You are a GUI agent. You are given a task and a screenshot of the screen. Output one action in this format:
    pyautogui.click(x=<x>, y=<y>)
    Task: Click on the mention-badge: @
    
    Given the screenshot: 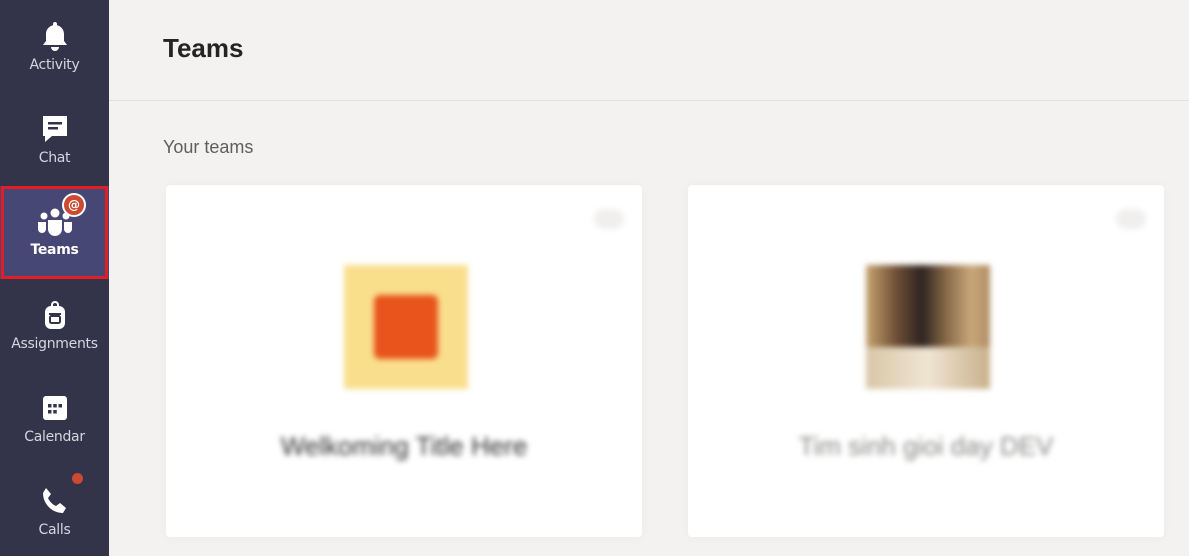 What is the action you would take?
    pyautogui.click(x=74, y=205)
    